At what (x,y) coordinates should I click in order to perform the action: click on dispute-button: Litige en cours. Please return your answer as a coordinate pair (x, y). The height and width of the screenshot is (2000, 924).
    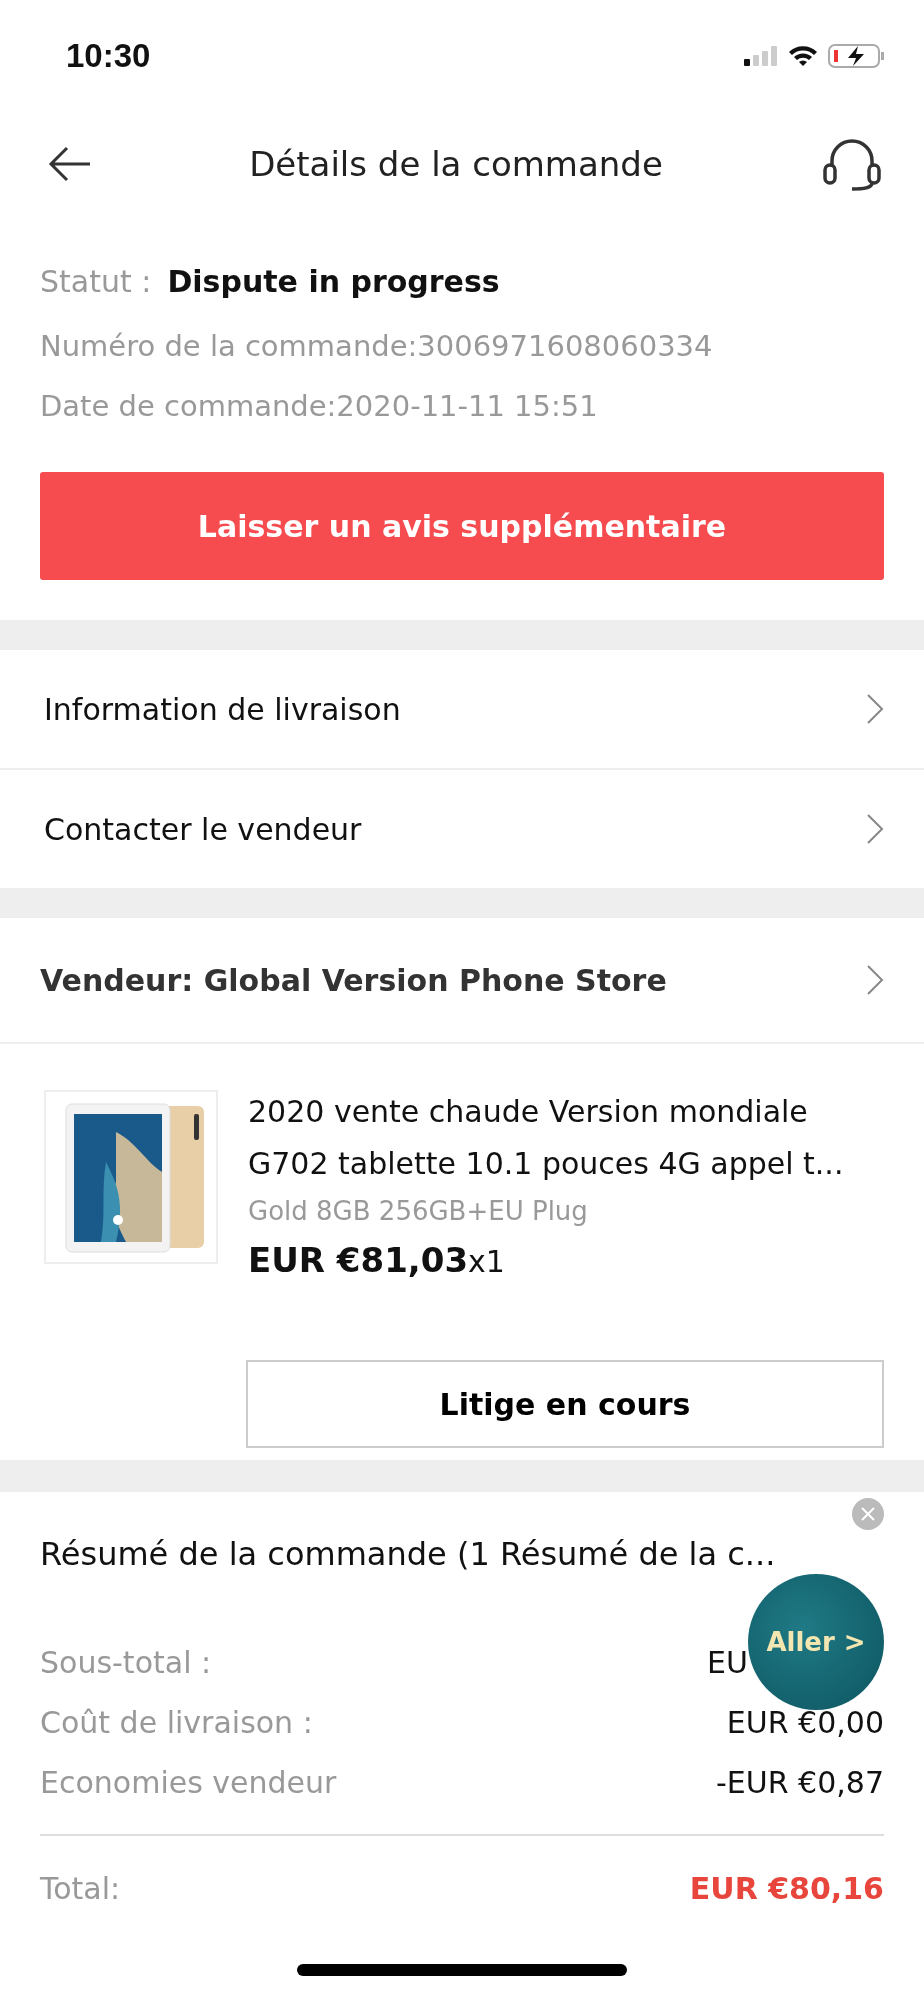
    Looking at the image, I should click on (565, 1404).